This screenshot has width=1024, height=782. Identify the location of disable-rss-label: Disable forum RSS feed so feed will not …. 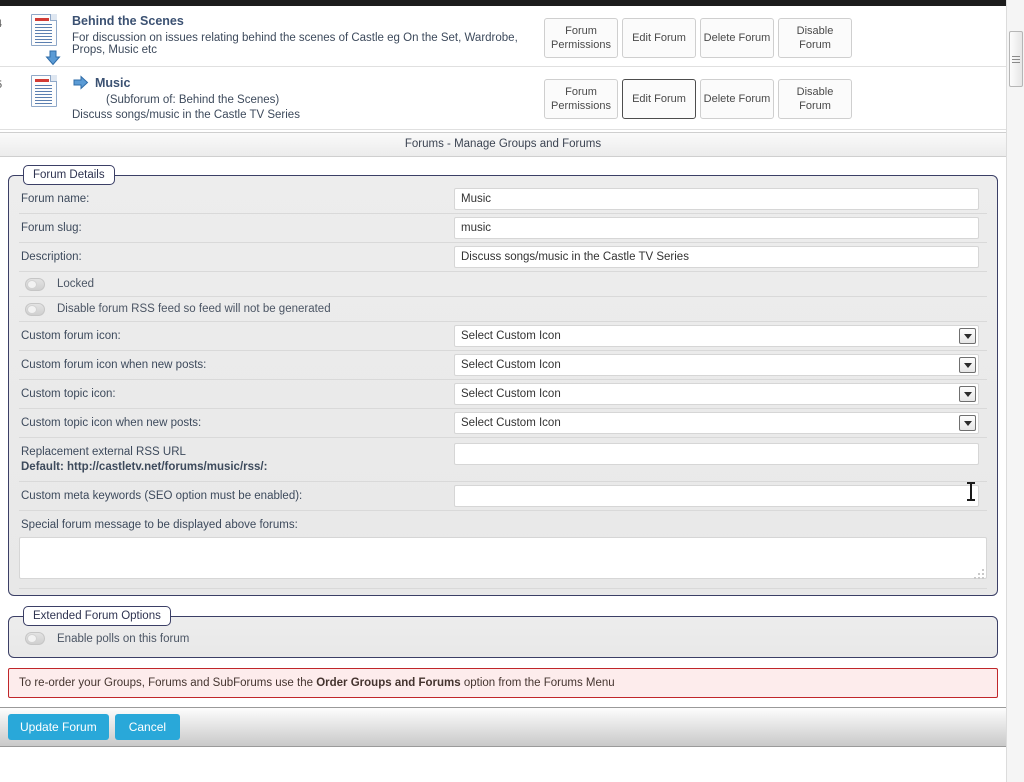
(194, 309).